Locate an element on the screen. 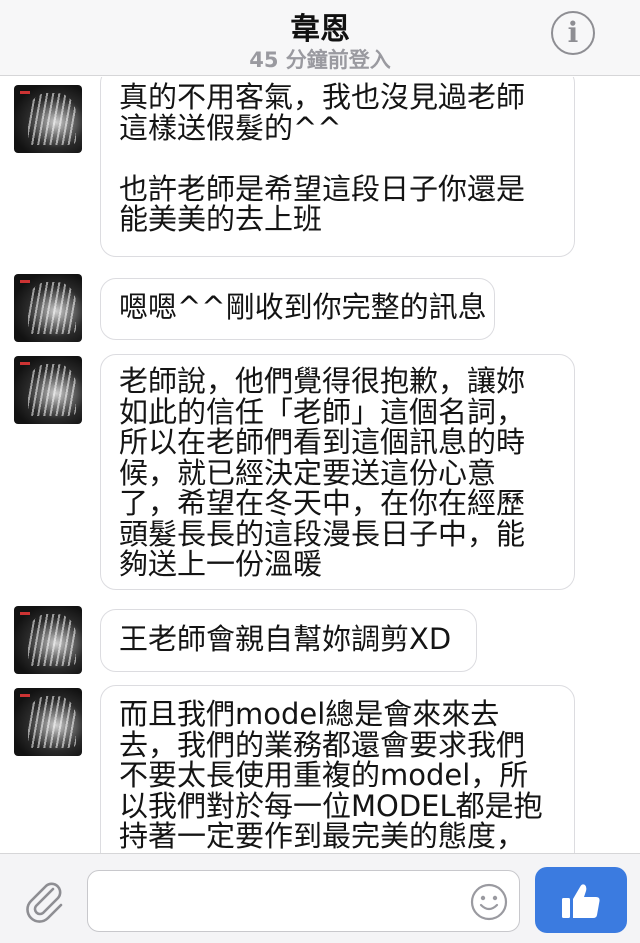  message-line: 這樣送假髮的^^ is located at coordinates (230, 127).